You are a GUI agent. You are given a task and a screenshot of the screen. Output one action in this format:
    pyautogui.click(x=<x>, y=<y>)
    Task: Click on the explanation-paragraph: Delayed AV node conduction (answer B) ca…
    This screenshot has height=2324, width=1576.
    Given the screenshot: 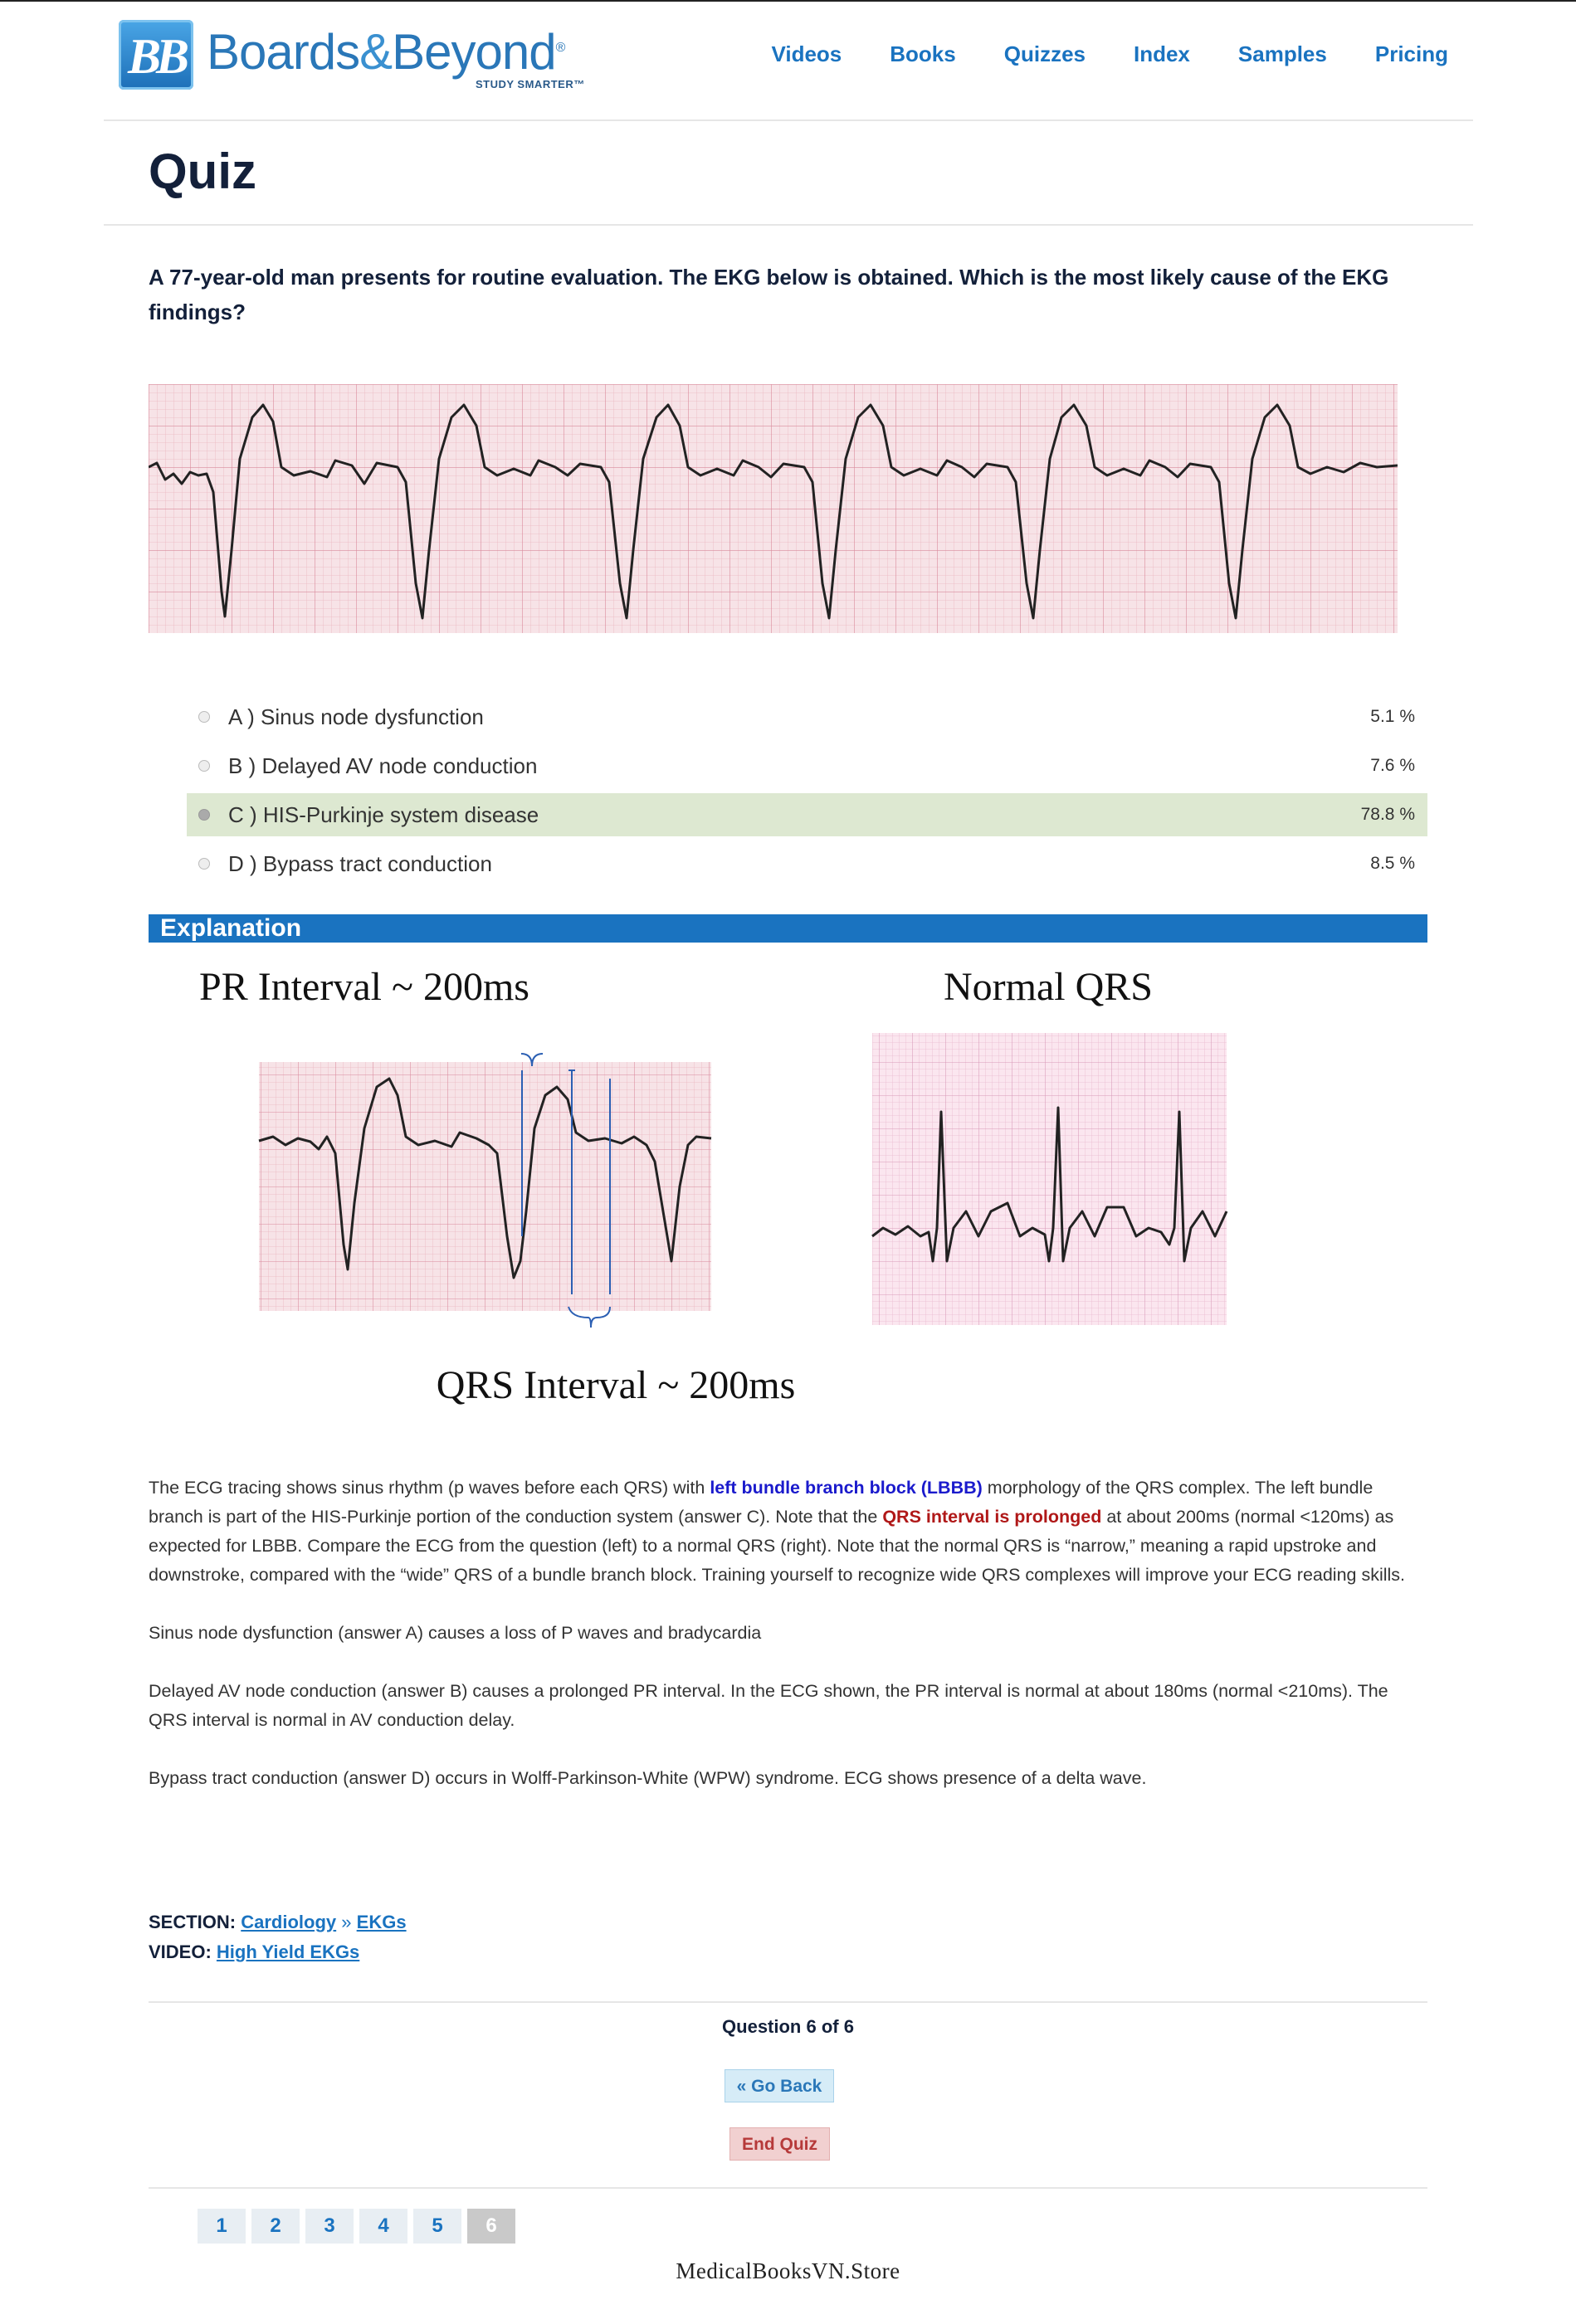 What is the action you would take?
    pyautogui.click(x=768, y=1705)
    